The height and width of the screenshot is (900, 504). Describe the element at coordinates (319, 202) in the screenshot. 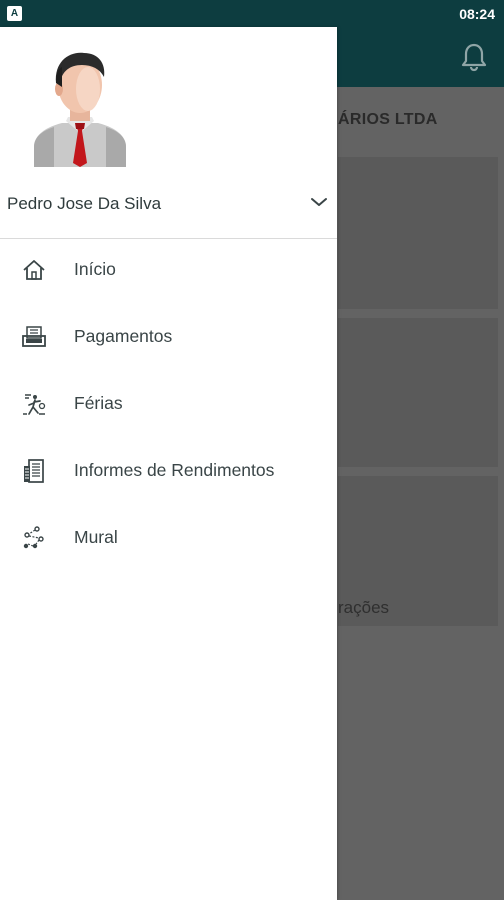

I see `chevron-down-icon` at that location.